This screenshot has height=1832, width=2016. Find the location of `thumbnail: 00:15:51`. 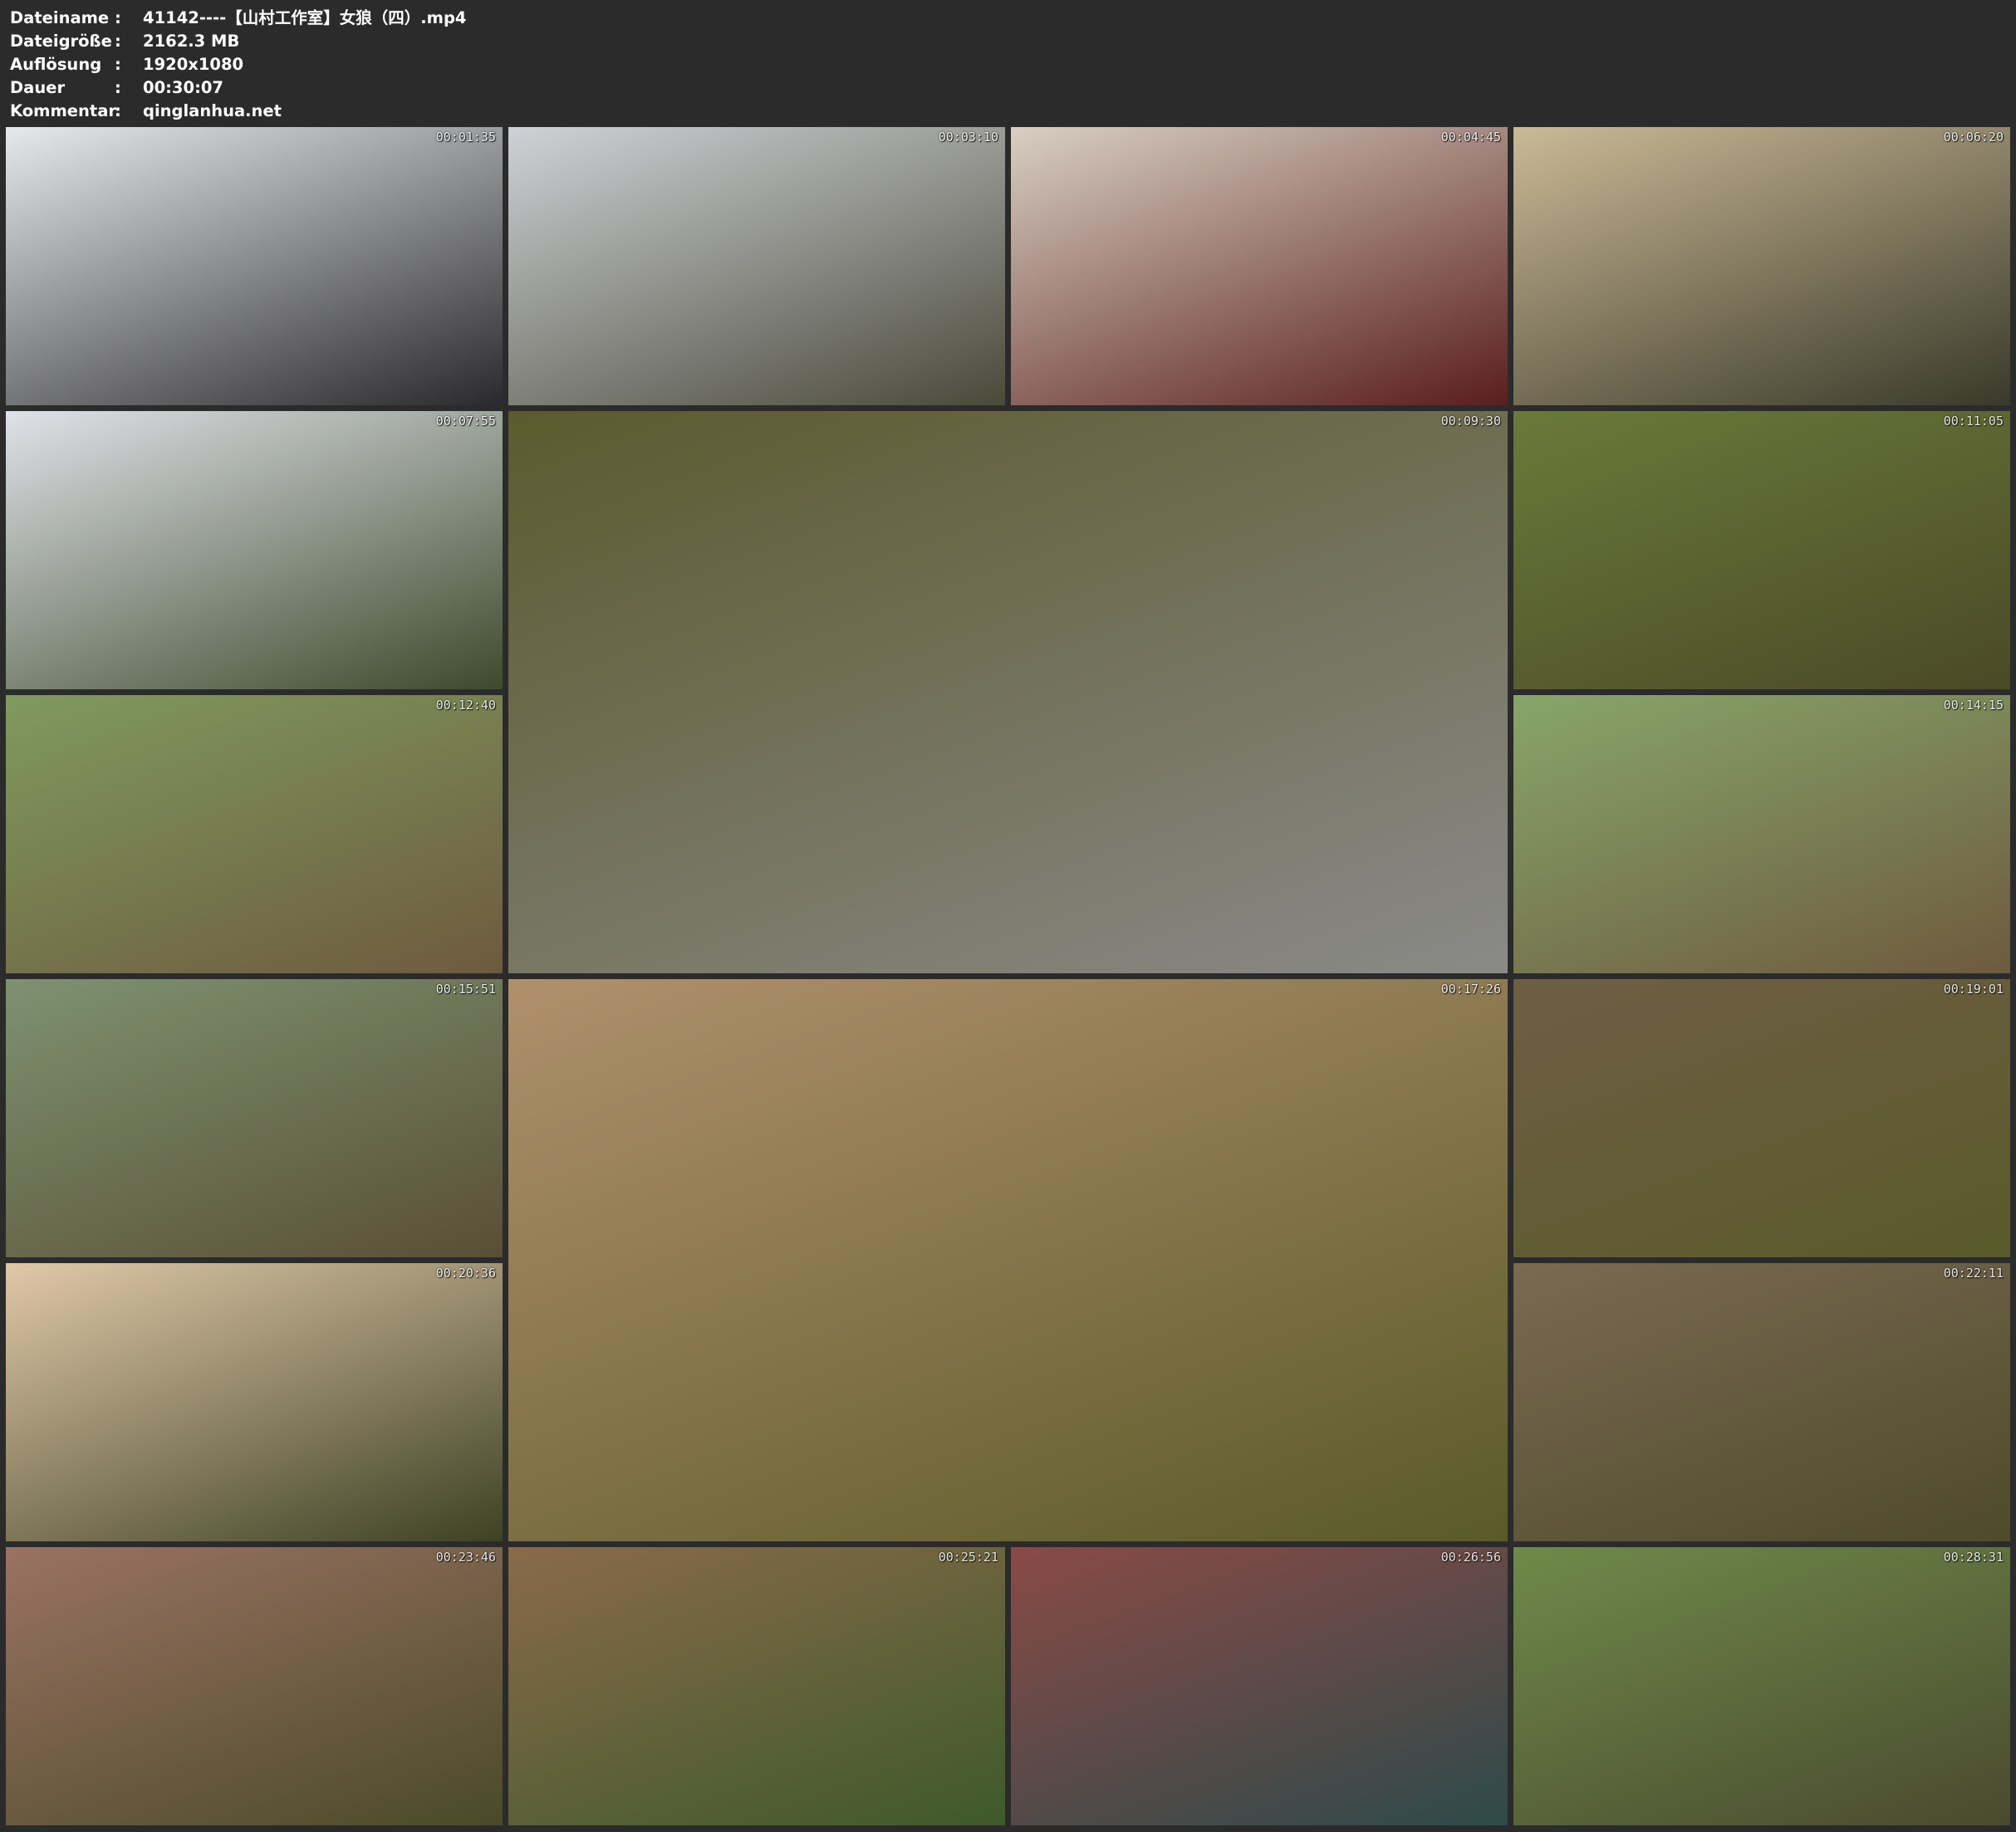

thumbnail: 00:15:51 is located at coordinates (255, 1118).